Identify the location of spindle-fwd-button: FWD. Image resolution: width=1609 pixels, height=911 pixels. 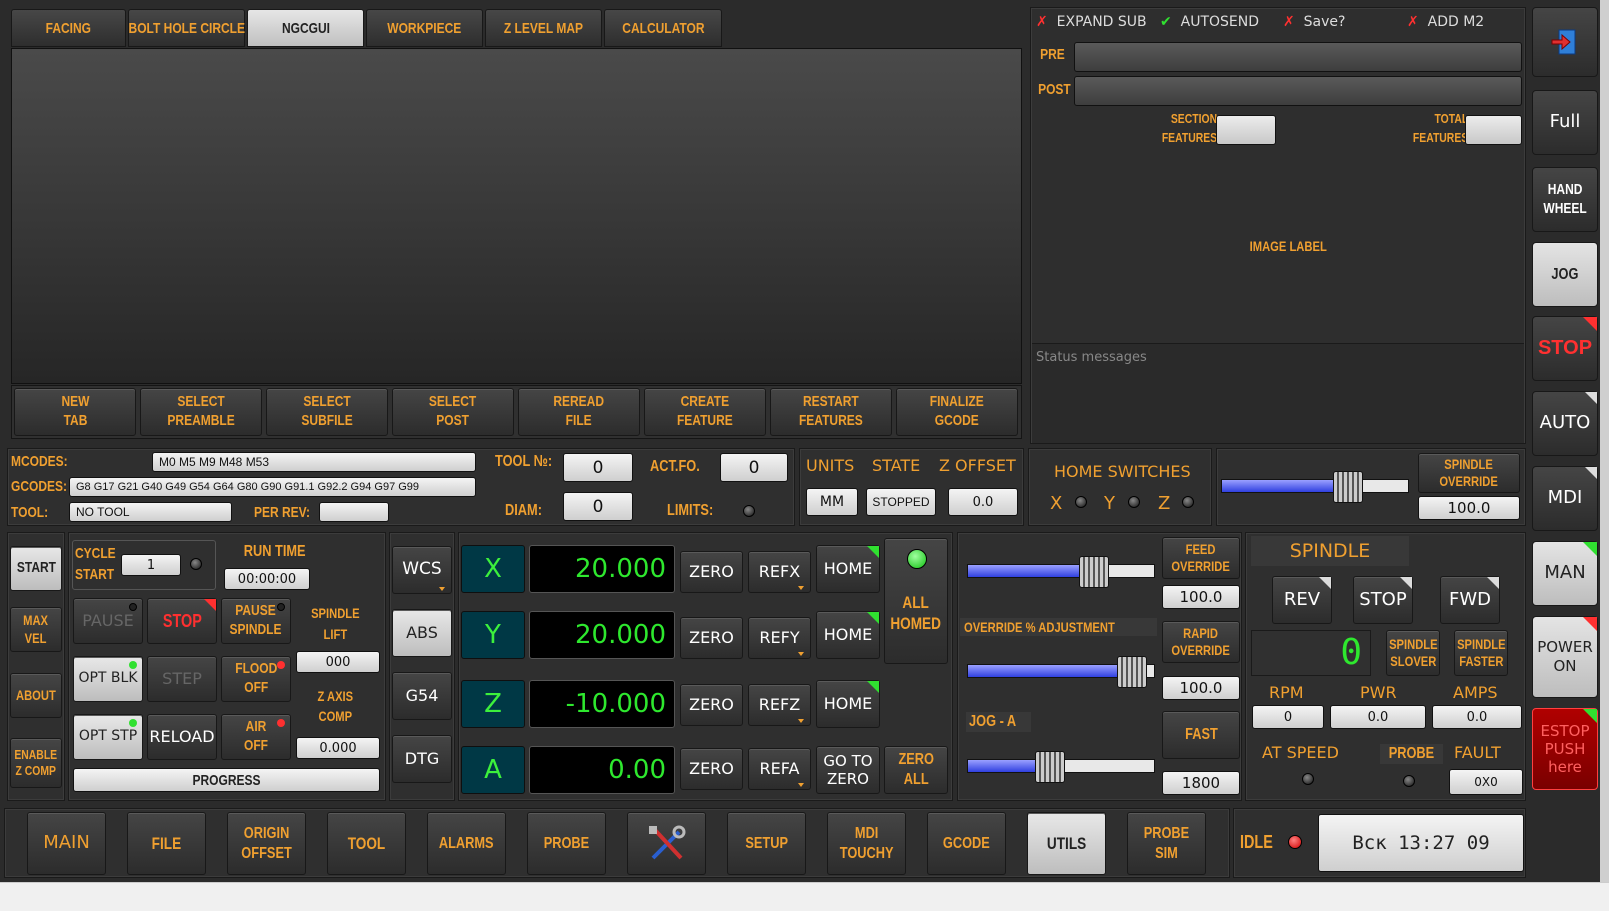
(1470, 600).